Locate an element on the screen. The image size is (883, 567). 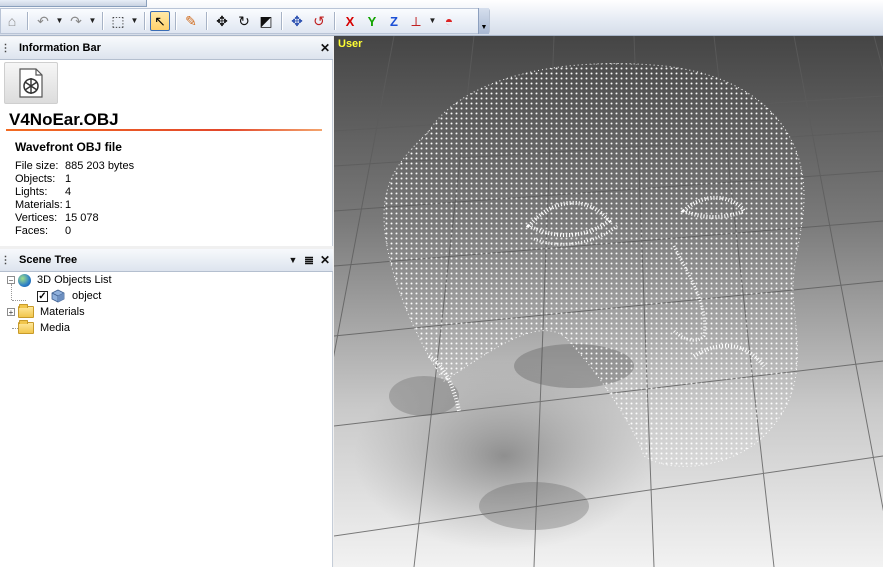
scene-tree-header: ⋮ Scene Tree ▼ ≣ ✕ is located at coordinates (166, 260).